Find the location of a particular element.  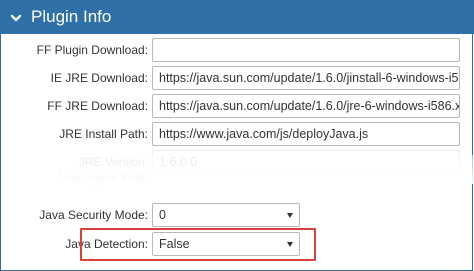

ie-jre-download-label: IE JRE Download: is located at coordinates (99, 78).